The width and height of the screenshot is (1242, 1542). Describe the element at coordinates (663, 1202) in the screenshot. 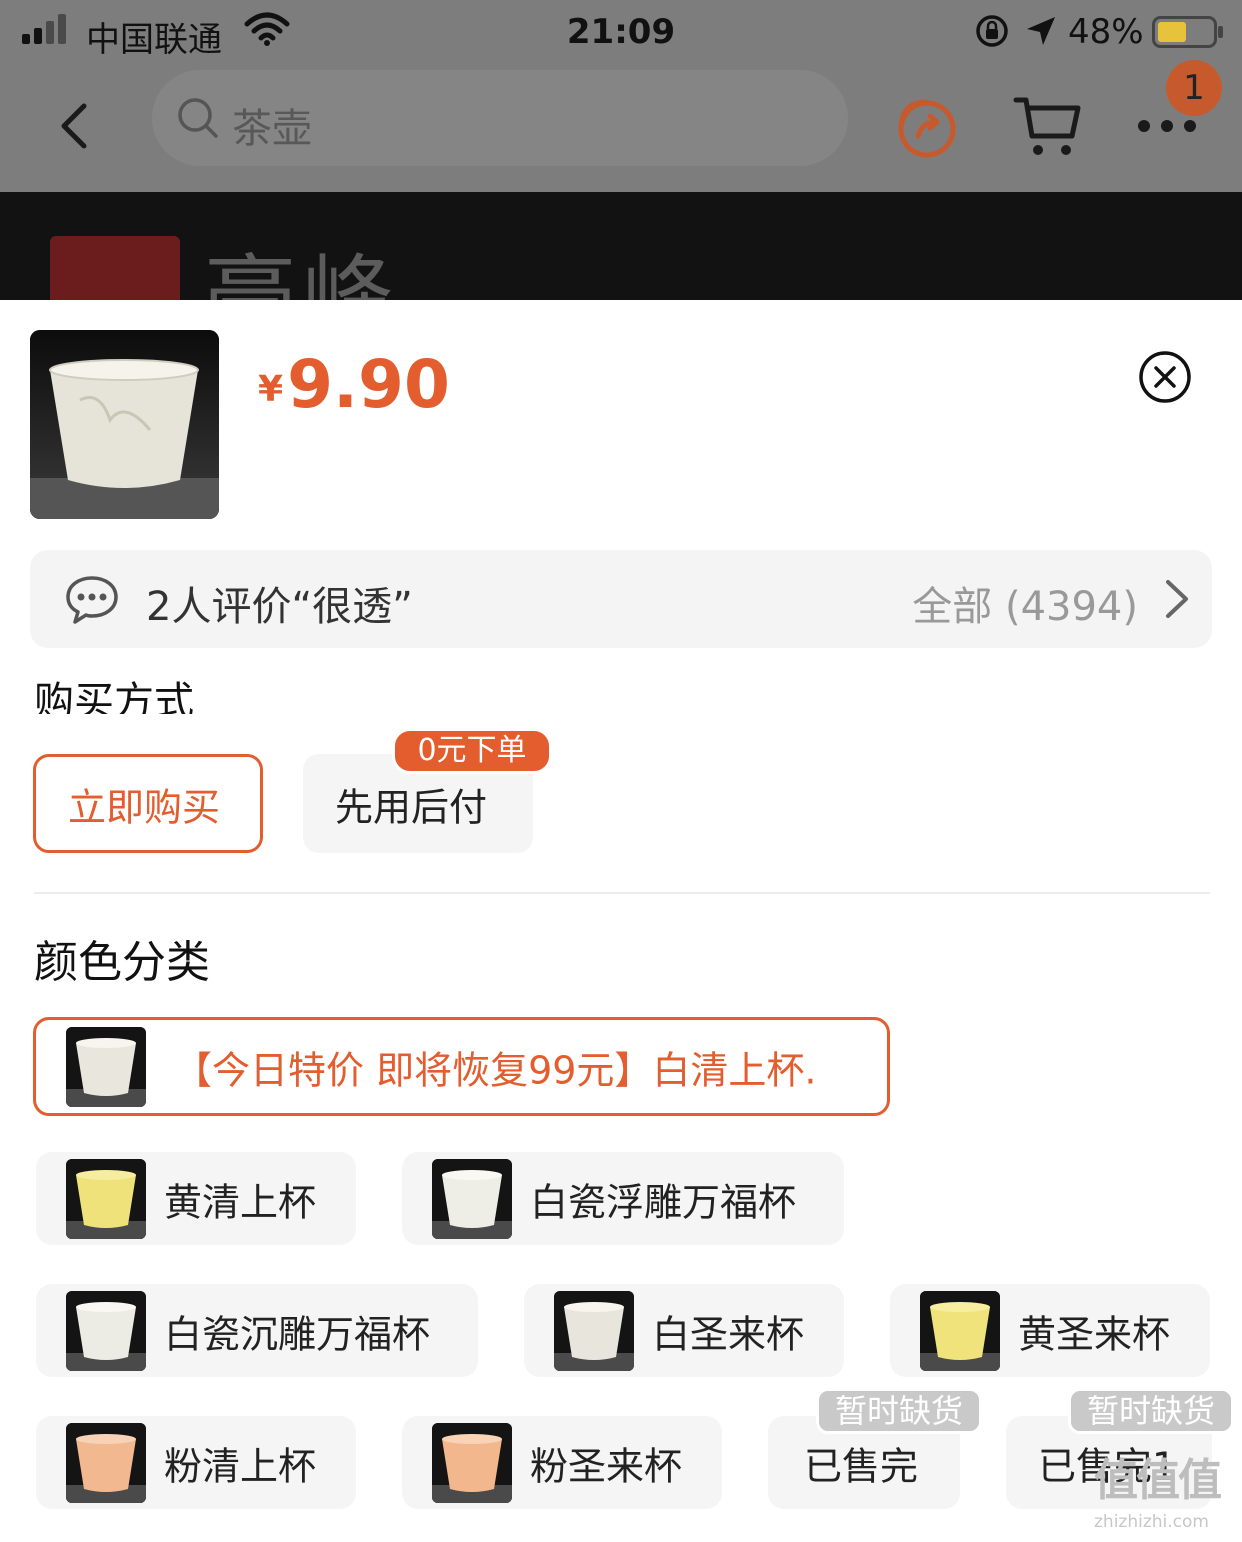

I see `option-label: 白瓷浮雕万福杯` at that location.